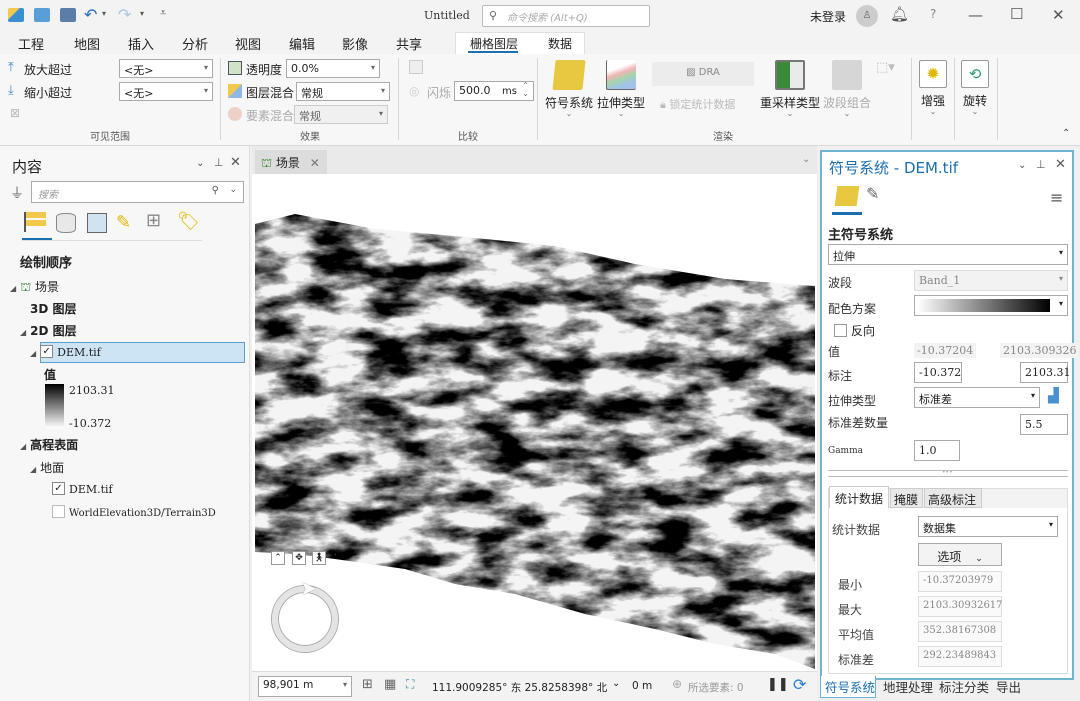  What do you see at coordinates (305, 686) in the screenshot?
I see `scale-select: 98,901 m ▾` at bounding box center [305, 686].